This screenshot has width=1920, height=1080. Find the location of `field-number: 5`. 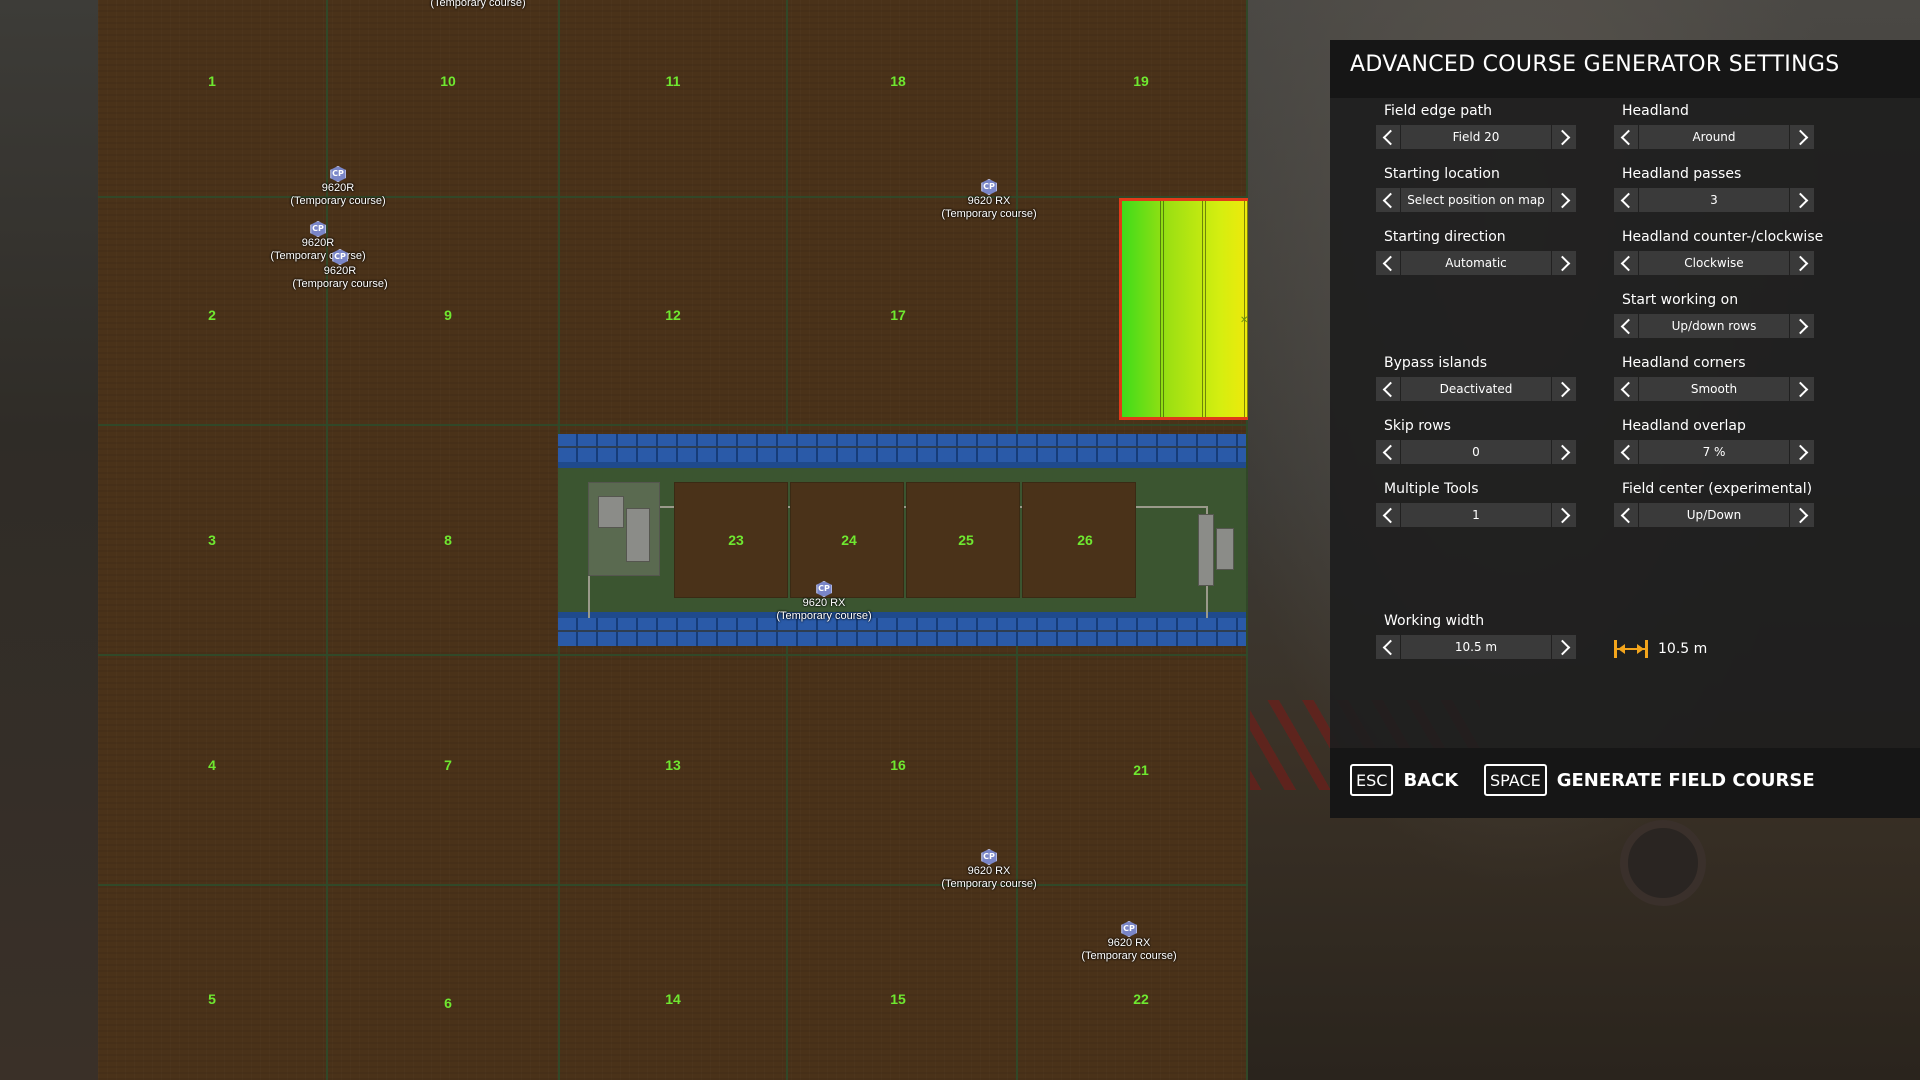

field-number: 5 is located at coordinates (212, 999).